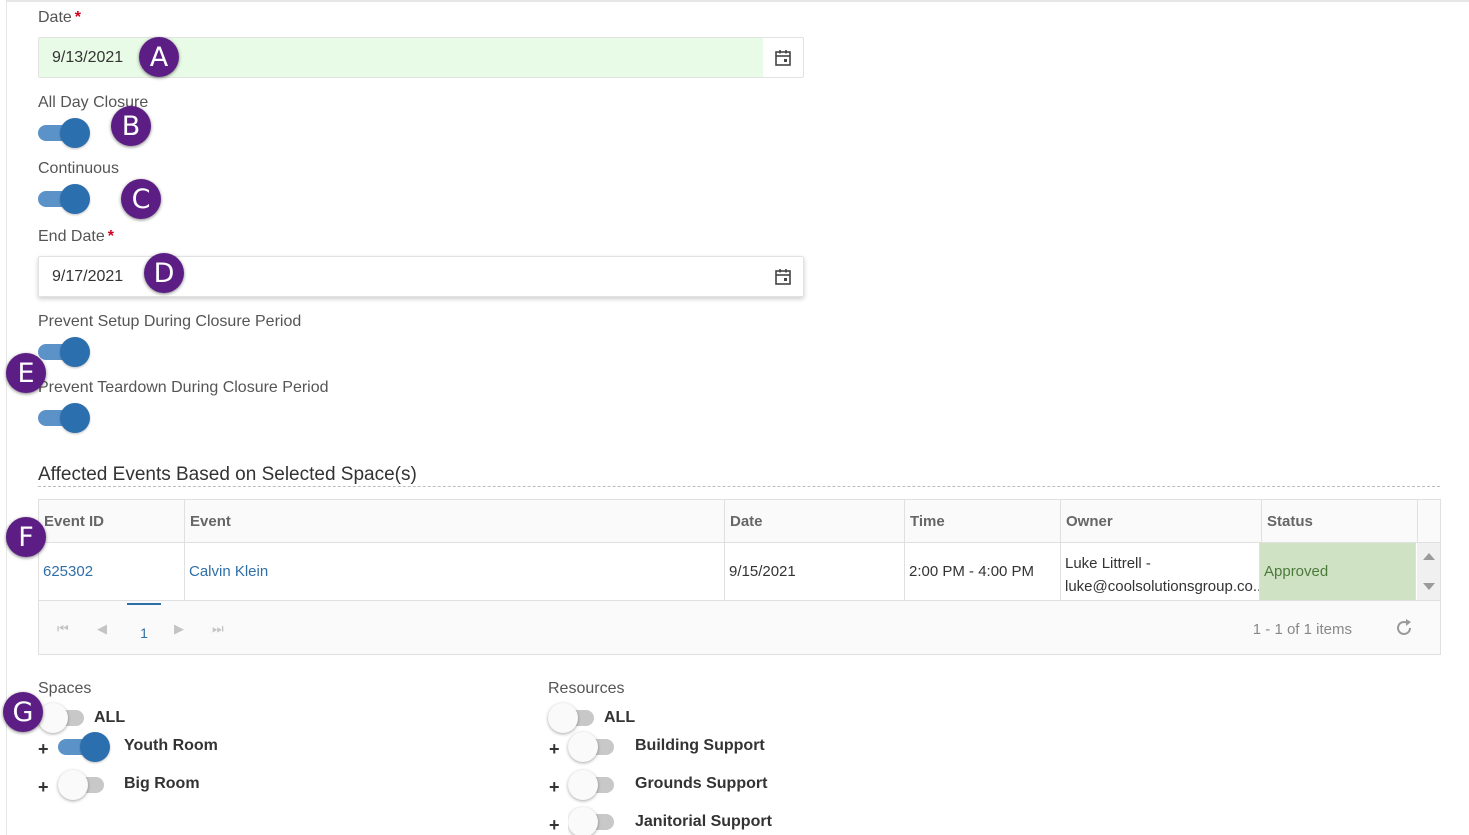 This screenshot has height=835, width=1469. Describe the element at coordinates (170, 321) in the screenshot. I see `prevent-setup-label: Prevent Setup During Closure Period` at that location.